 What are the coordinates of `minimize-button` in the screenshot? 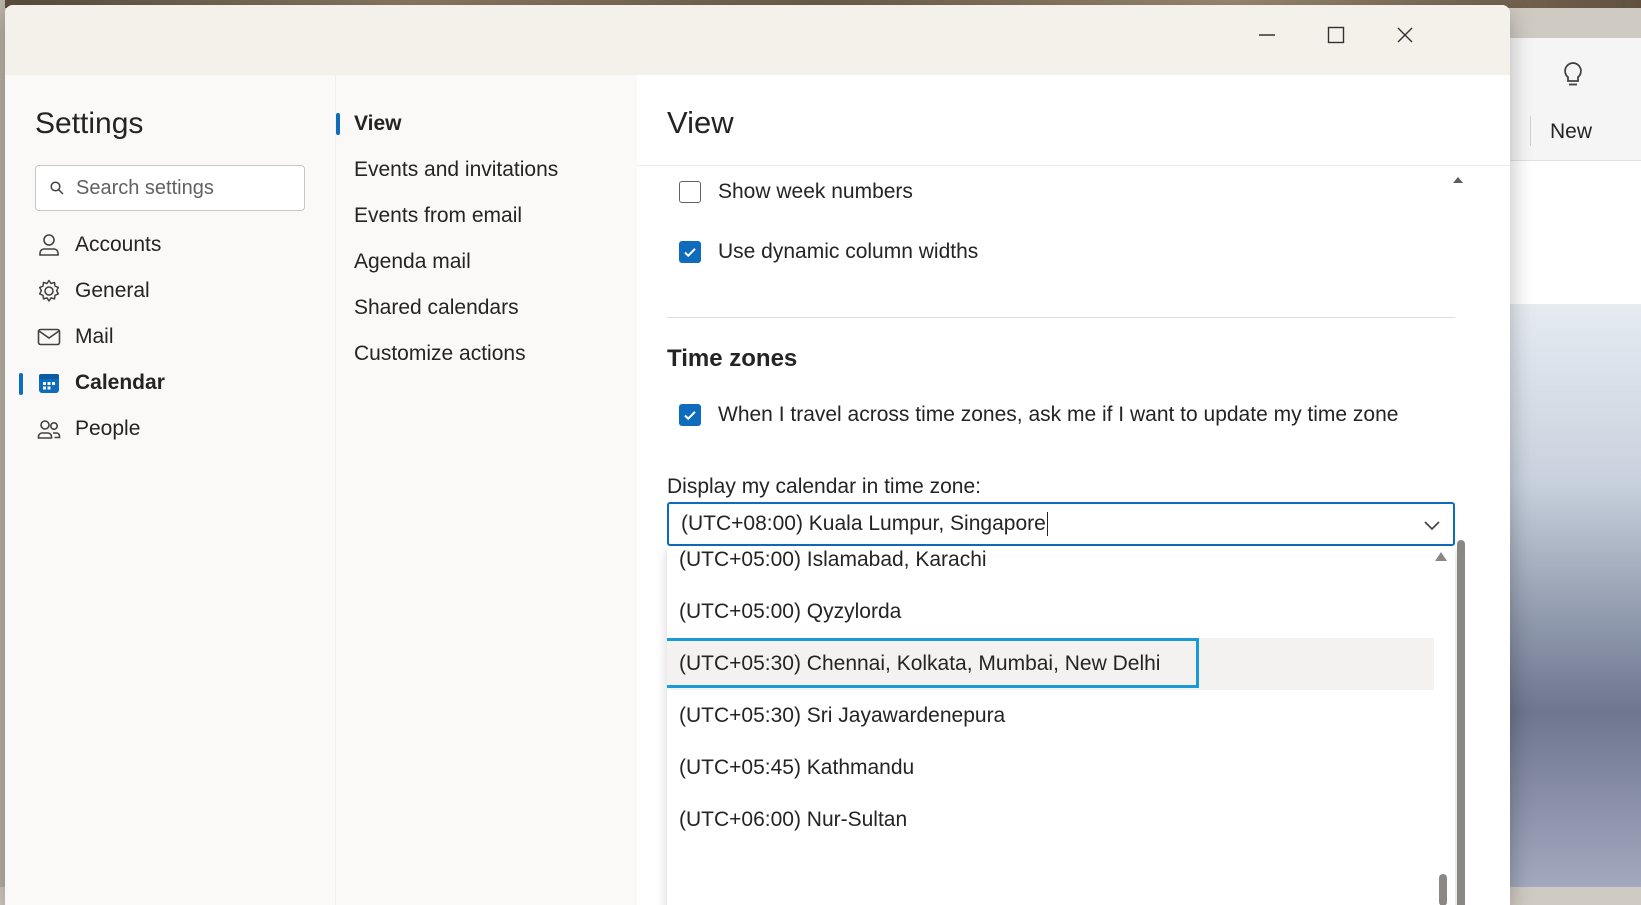 It's located at (1267, 35).